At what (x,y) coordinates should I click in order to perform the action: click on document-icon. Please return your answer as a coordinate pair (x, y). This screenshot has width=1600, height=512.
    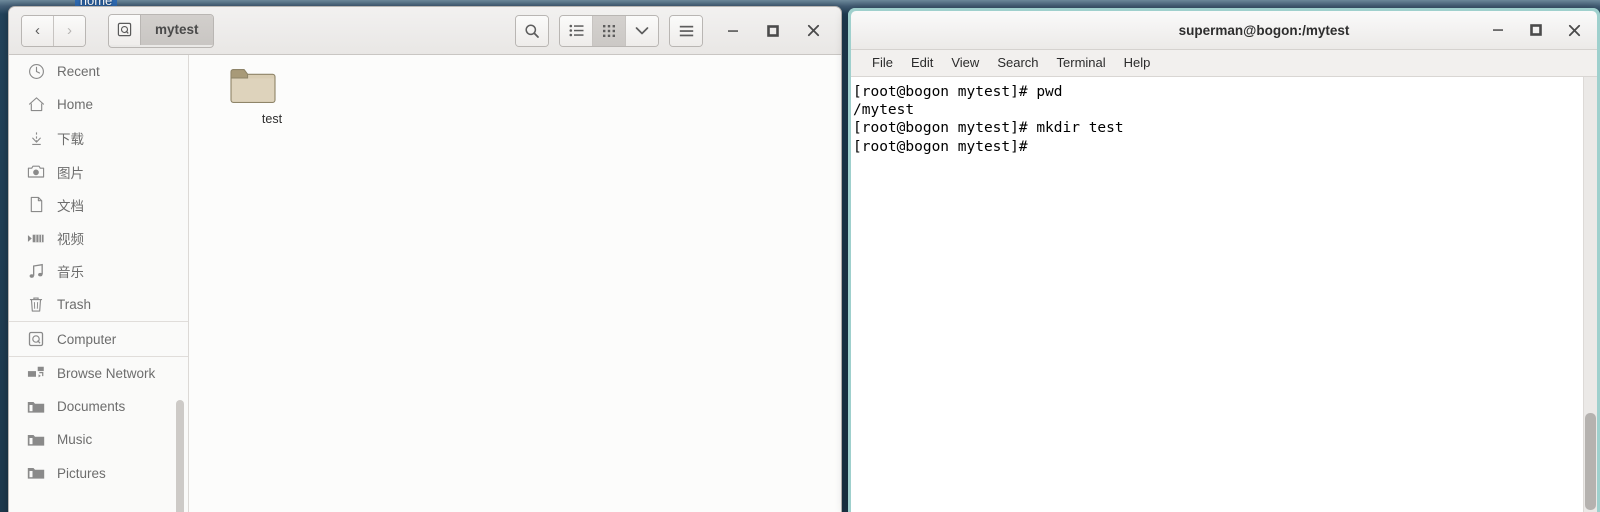
    Looking at the image, I should click on (36, 204).